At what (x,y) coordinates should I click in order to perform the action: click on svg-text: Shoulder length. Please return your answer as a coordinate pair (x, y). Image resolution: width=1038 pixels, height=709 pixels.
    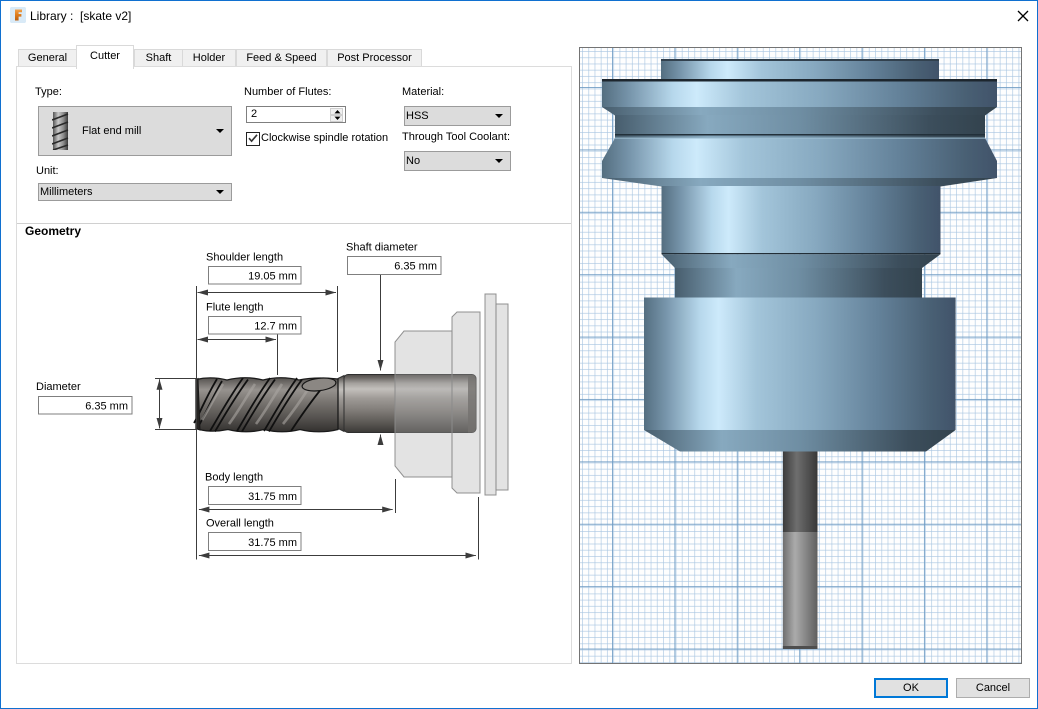
    Looking at the image, I should click on (244, 258).